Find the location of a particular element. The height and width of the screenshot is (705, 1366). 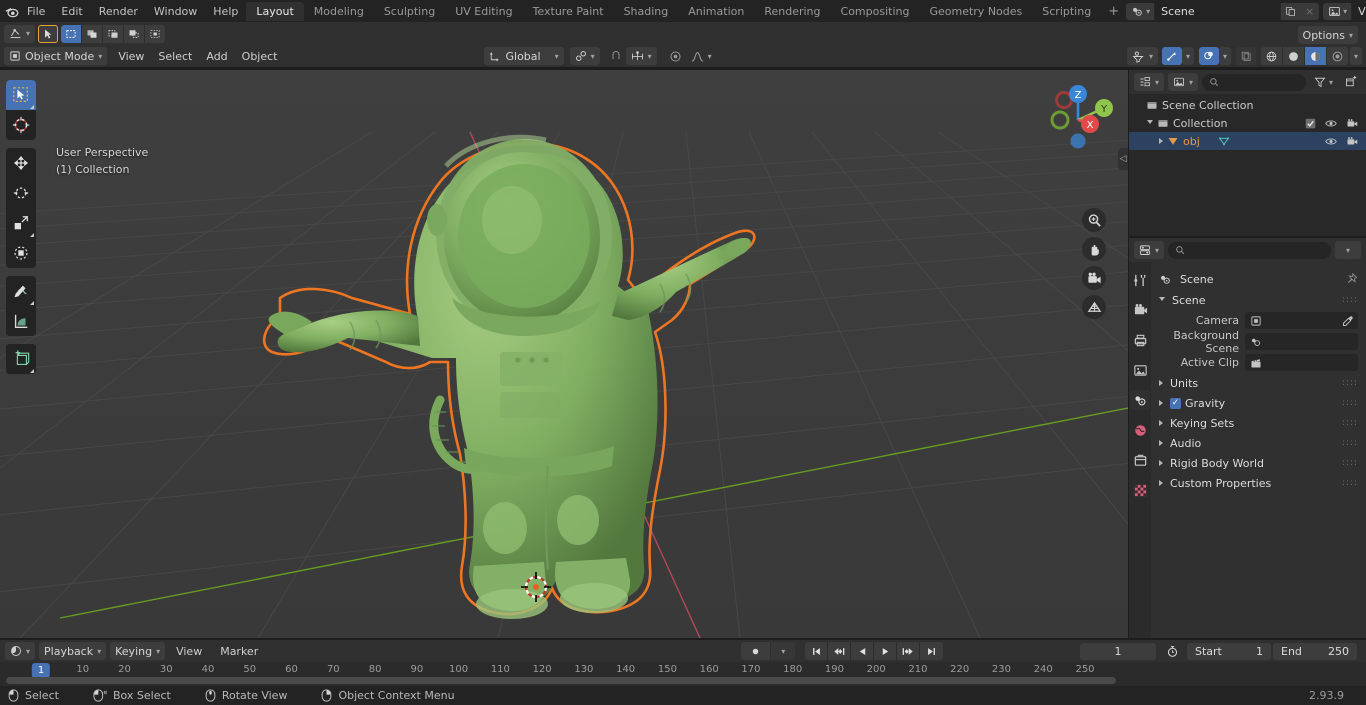

select-intersect-button is located at coordinates (155, 33).